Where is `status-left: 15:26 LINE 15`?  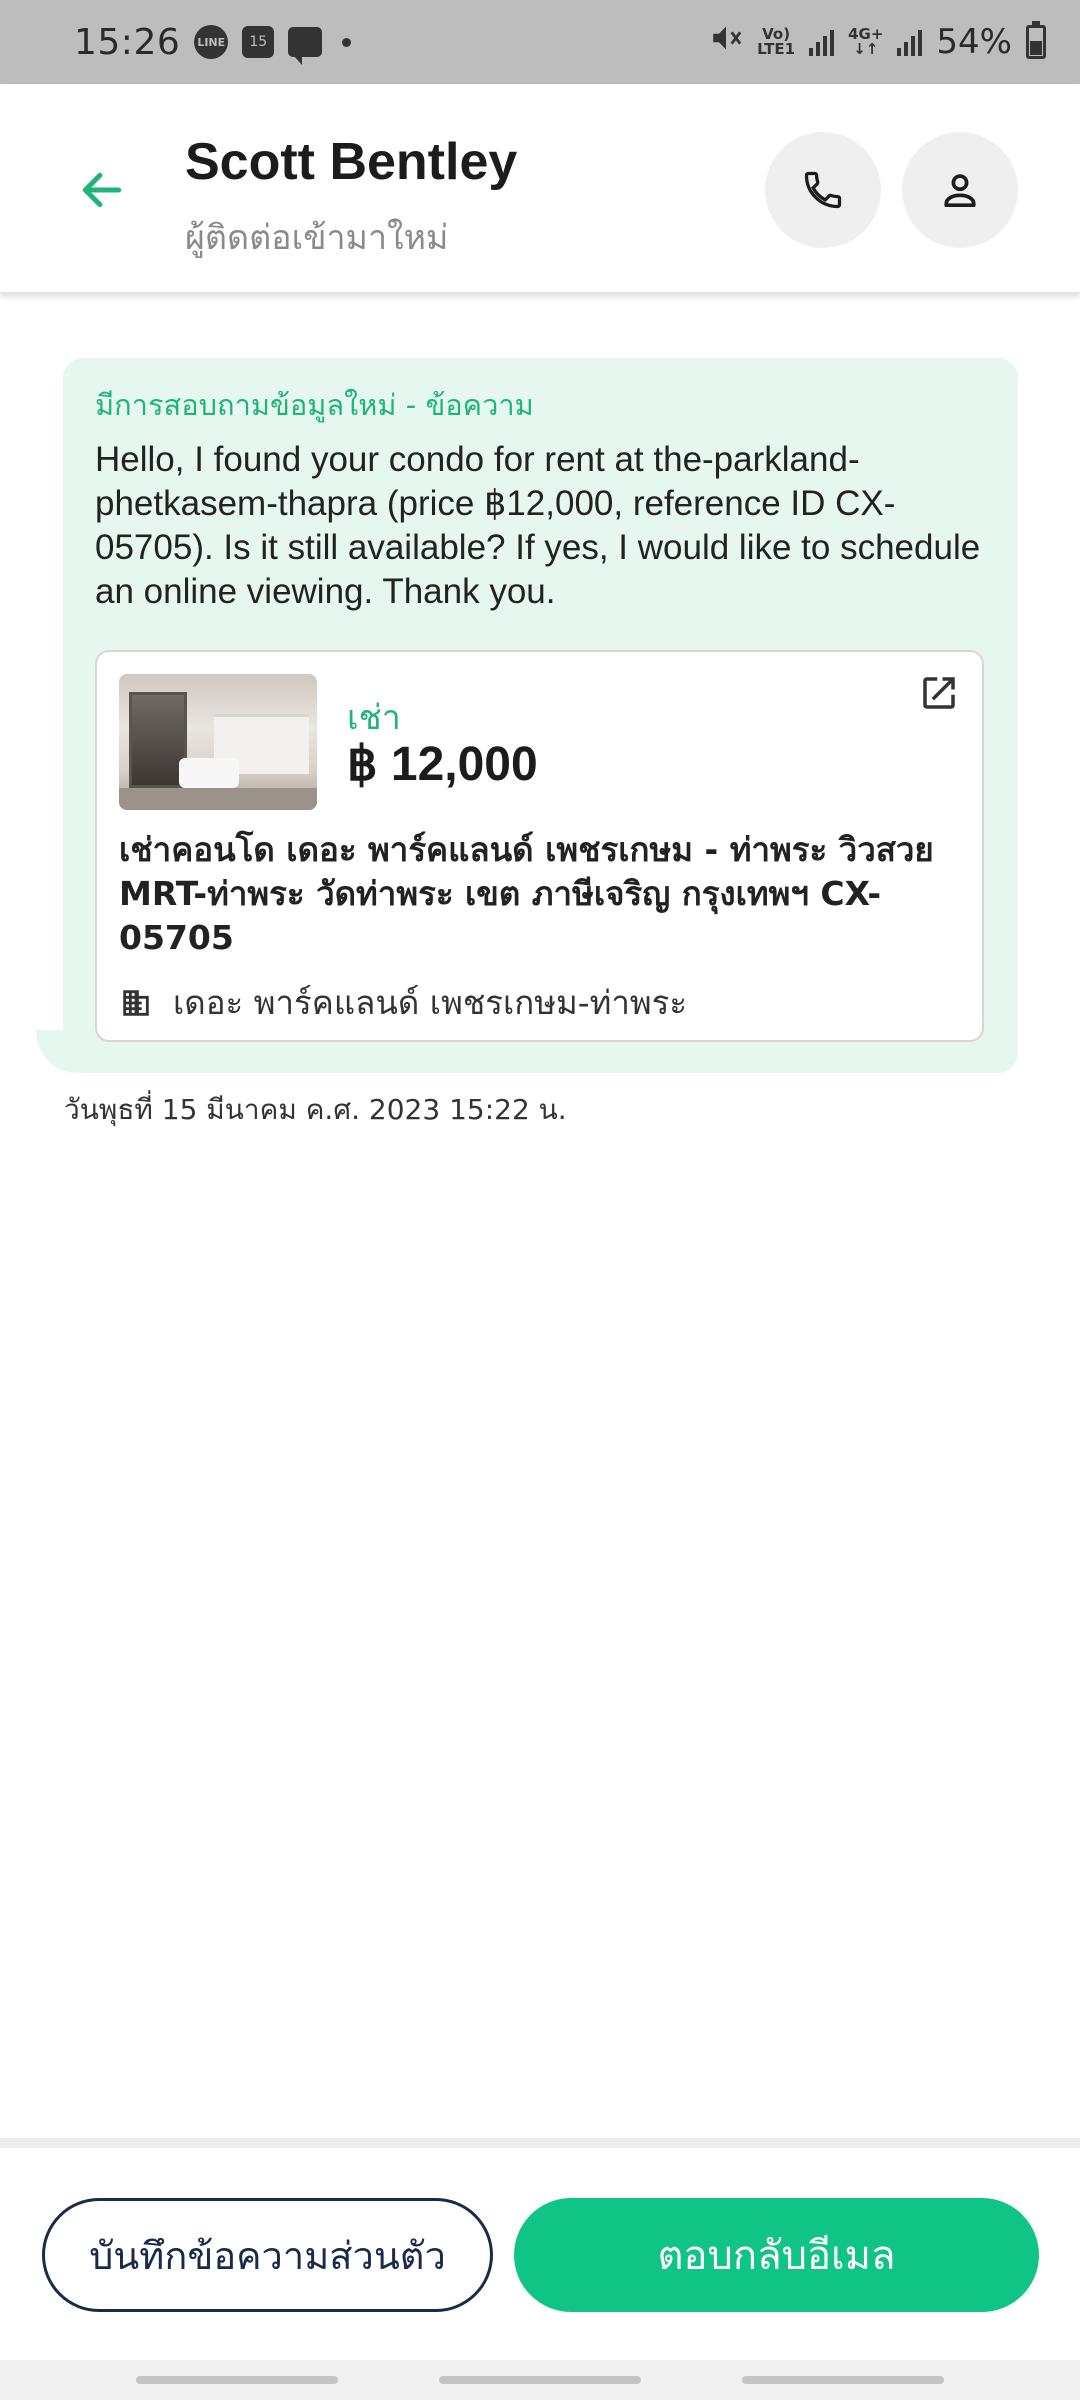
status-left: 15:26 LINE 15 is located at coordinates (213, 43).